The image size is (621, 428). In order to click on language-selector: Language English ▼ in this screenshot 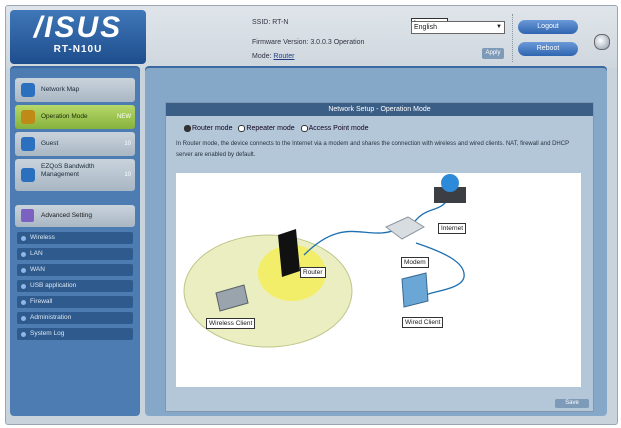, I will do `click(458, 26)`.